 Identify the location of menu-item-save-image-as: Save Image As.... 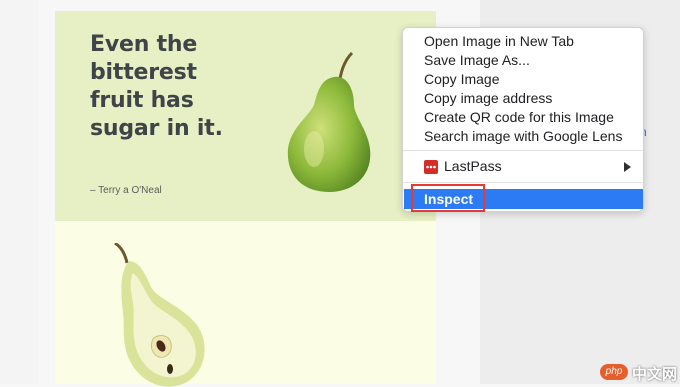
(523, 60).